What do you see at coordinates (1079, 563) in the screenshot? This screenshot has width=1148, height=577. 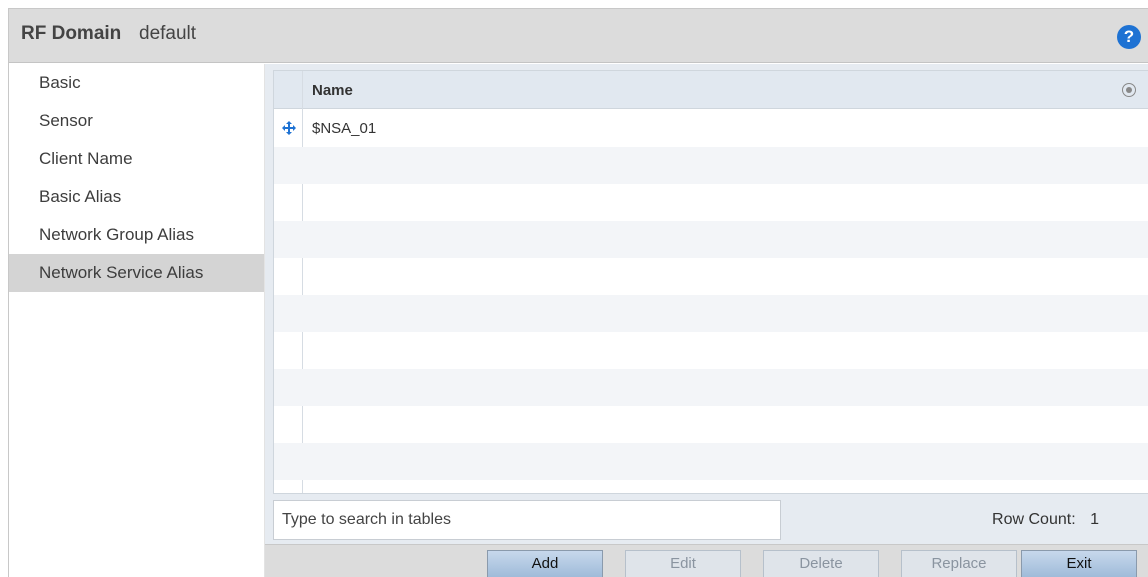 I see `exit-button: Exit` at bounding box center [1079, 563].